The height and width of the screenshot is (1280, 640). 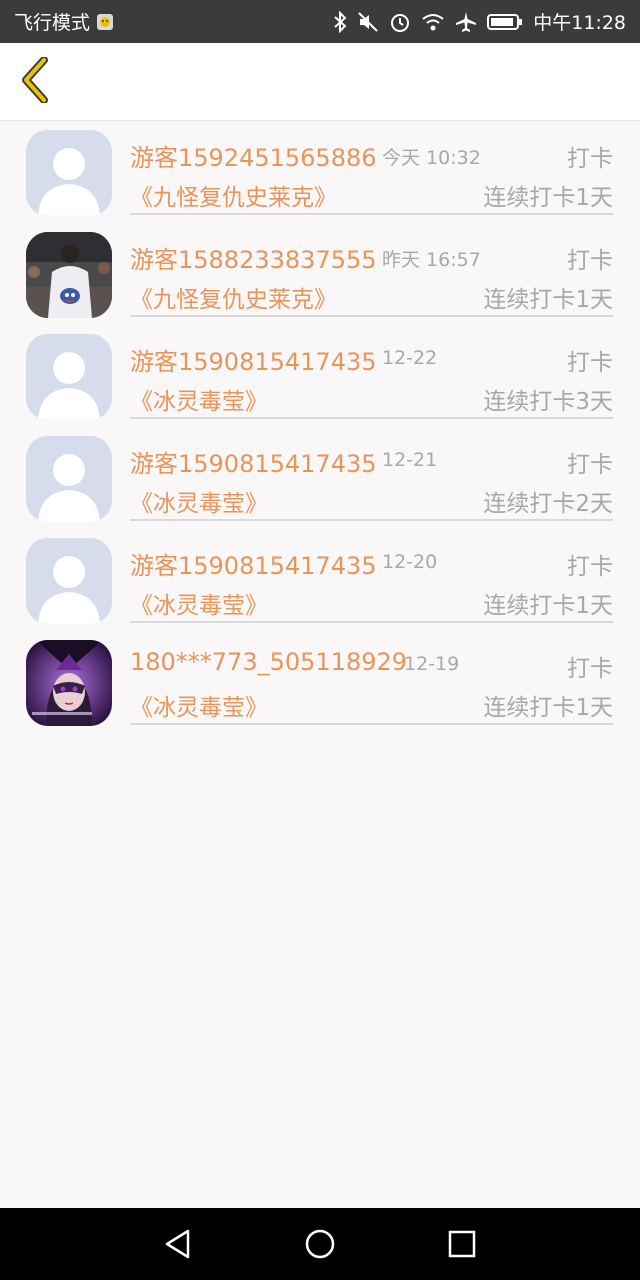 I want to click on chevron-left-icon, so click(x=35, y=81).